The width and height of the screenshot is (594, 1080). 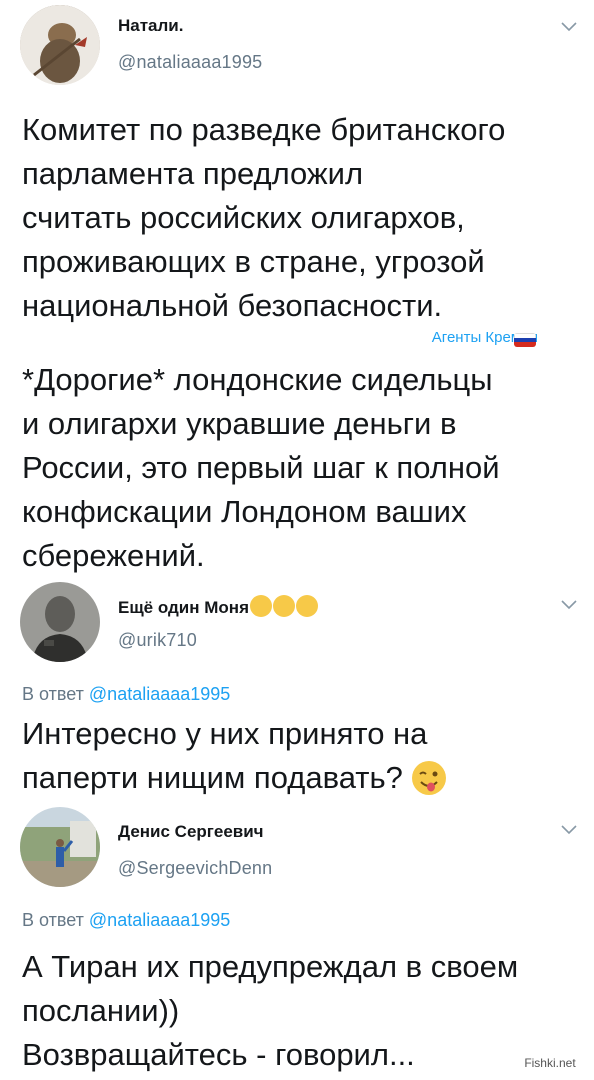 I want to click on author-name: Натали., so click(x=151, y=26).